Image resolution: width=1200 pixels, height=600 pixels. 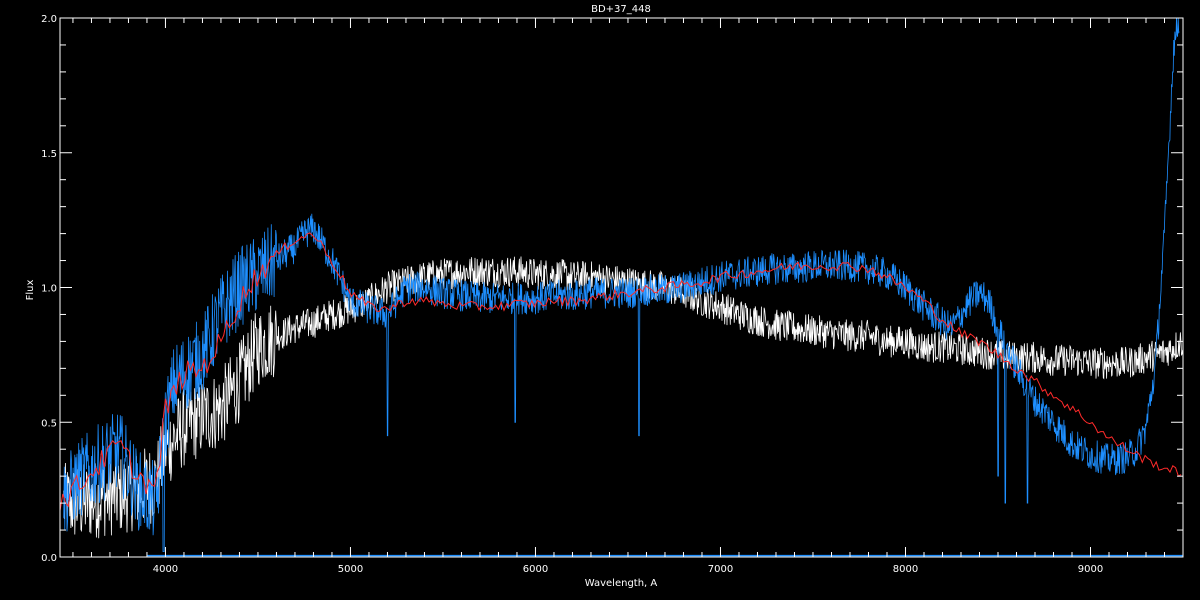 What do you see at coordinates (49, 154) in the screenshot?
I see `y-tick-label: 1.5` at bounding box center [49, 154].